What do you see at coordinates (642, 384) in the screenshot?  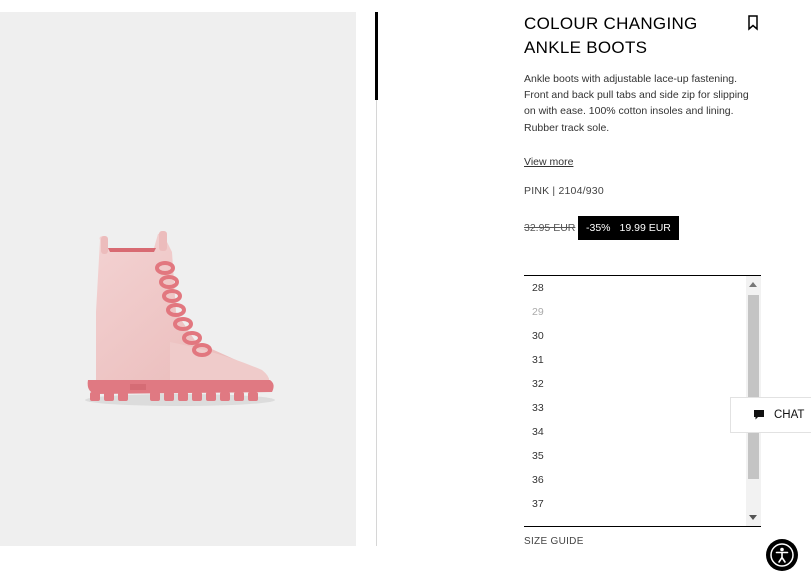 I see `size-option: 32` at bounding box center [642, 384].